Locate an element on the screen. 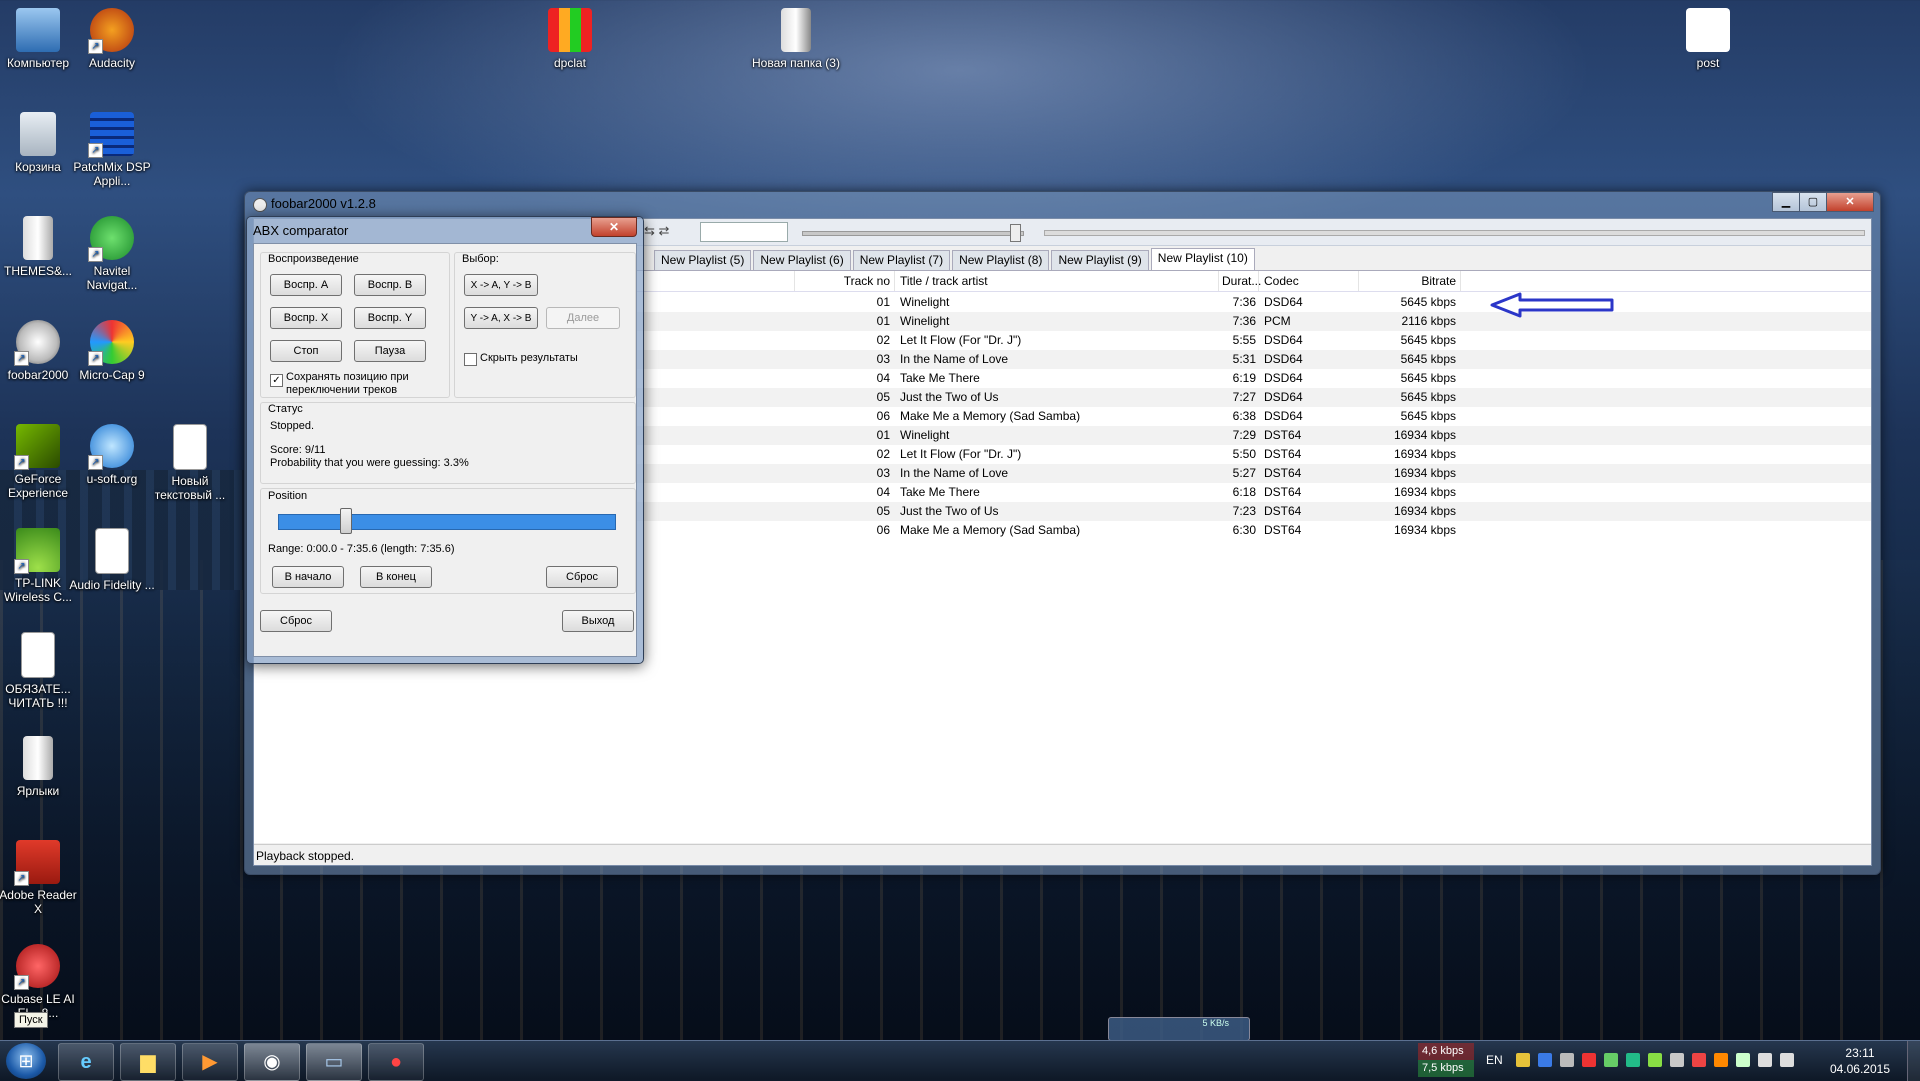  network-speed: 4,6 kbps 7,5 kbps is located at coordinates (1446, 1061).